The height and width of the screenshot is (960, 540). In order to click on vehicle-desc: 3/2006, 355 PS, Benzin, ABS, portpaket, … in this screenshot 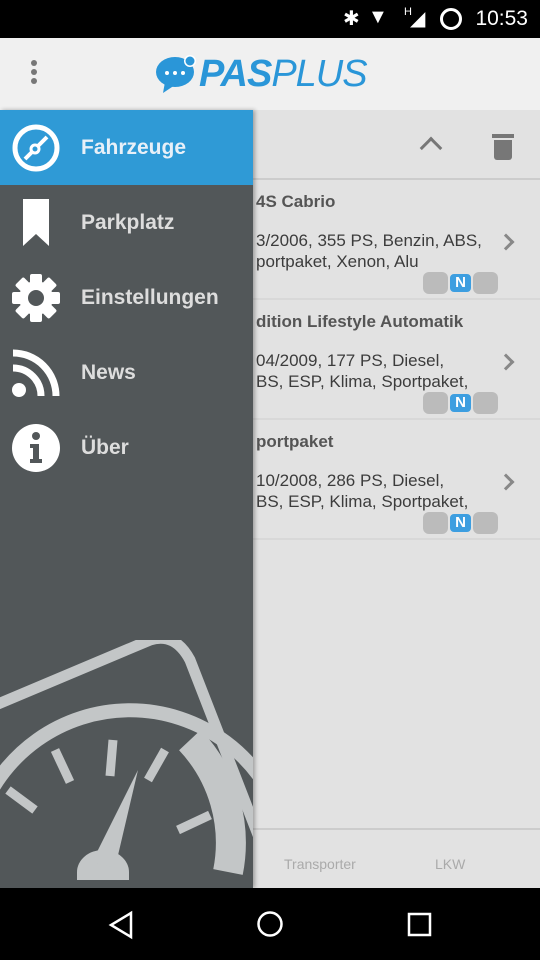, I will do `click(369, 251)`.